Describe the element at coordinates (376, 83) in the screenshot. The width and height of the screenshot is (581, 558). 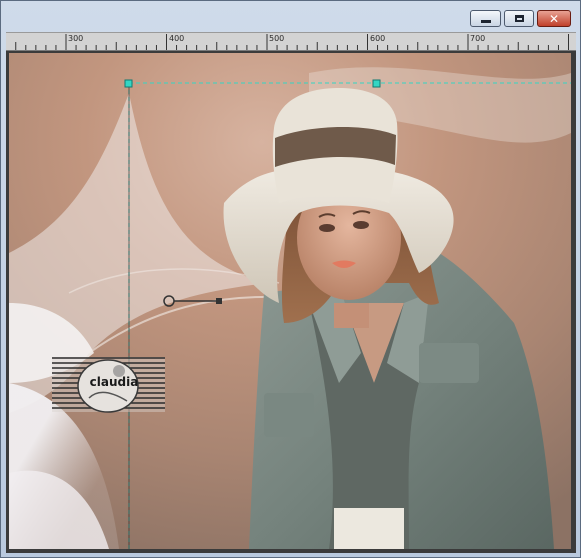
I see `guide-handle-top` at that location.